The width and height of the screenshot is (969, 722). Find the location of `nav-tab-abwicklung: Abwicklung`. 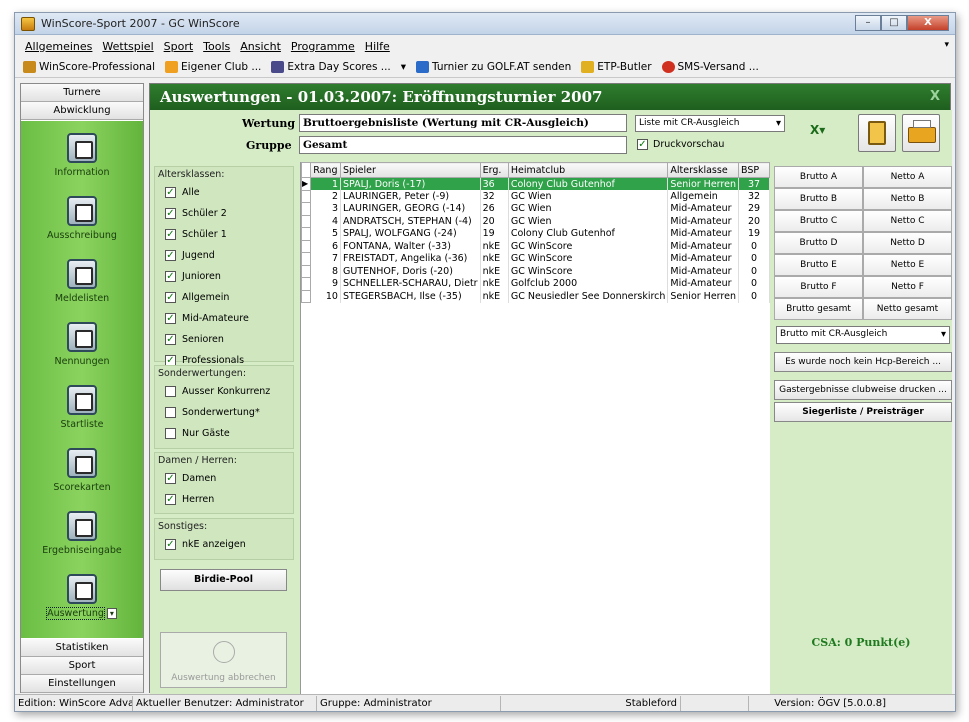

nav-tab-abwicklung: Abwicklung is located at coordinates (82, 111).